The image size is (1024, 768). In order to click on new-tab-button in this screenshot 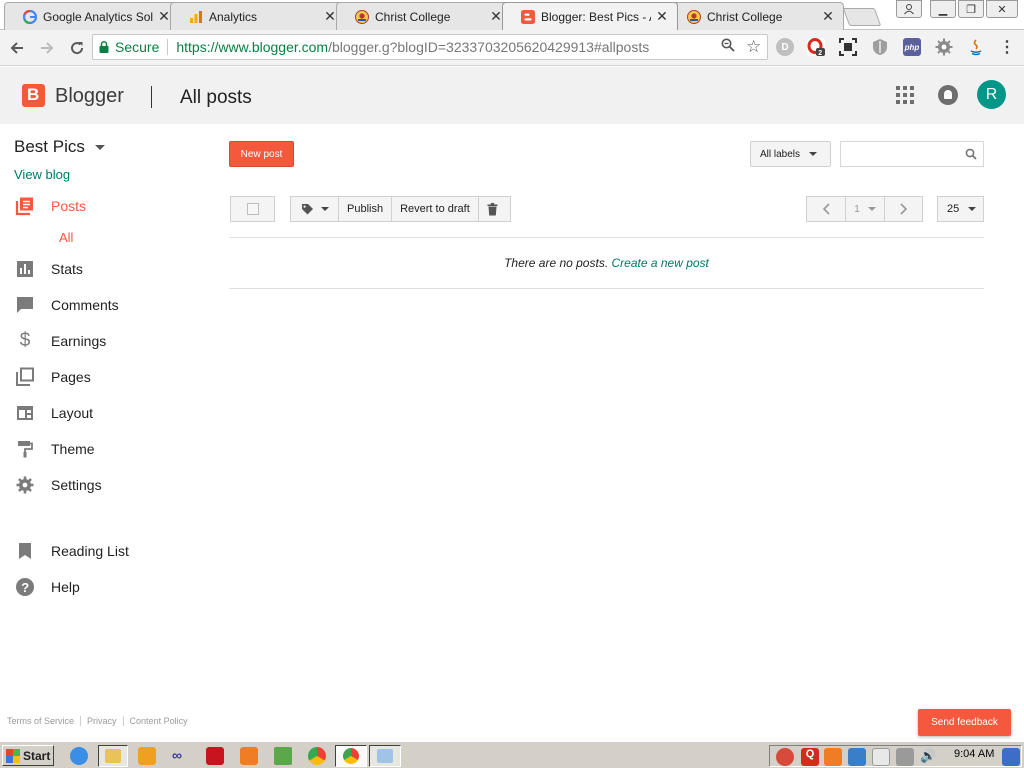, I will do `click(862, 17)`.